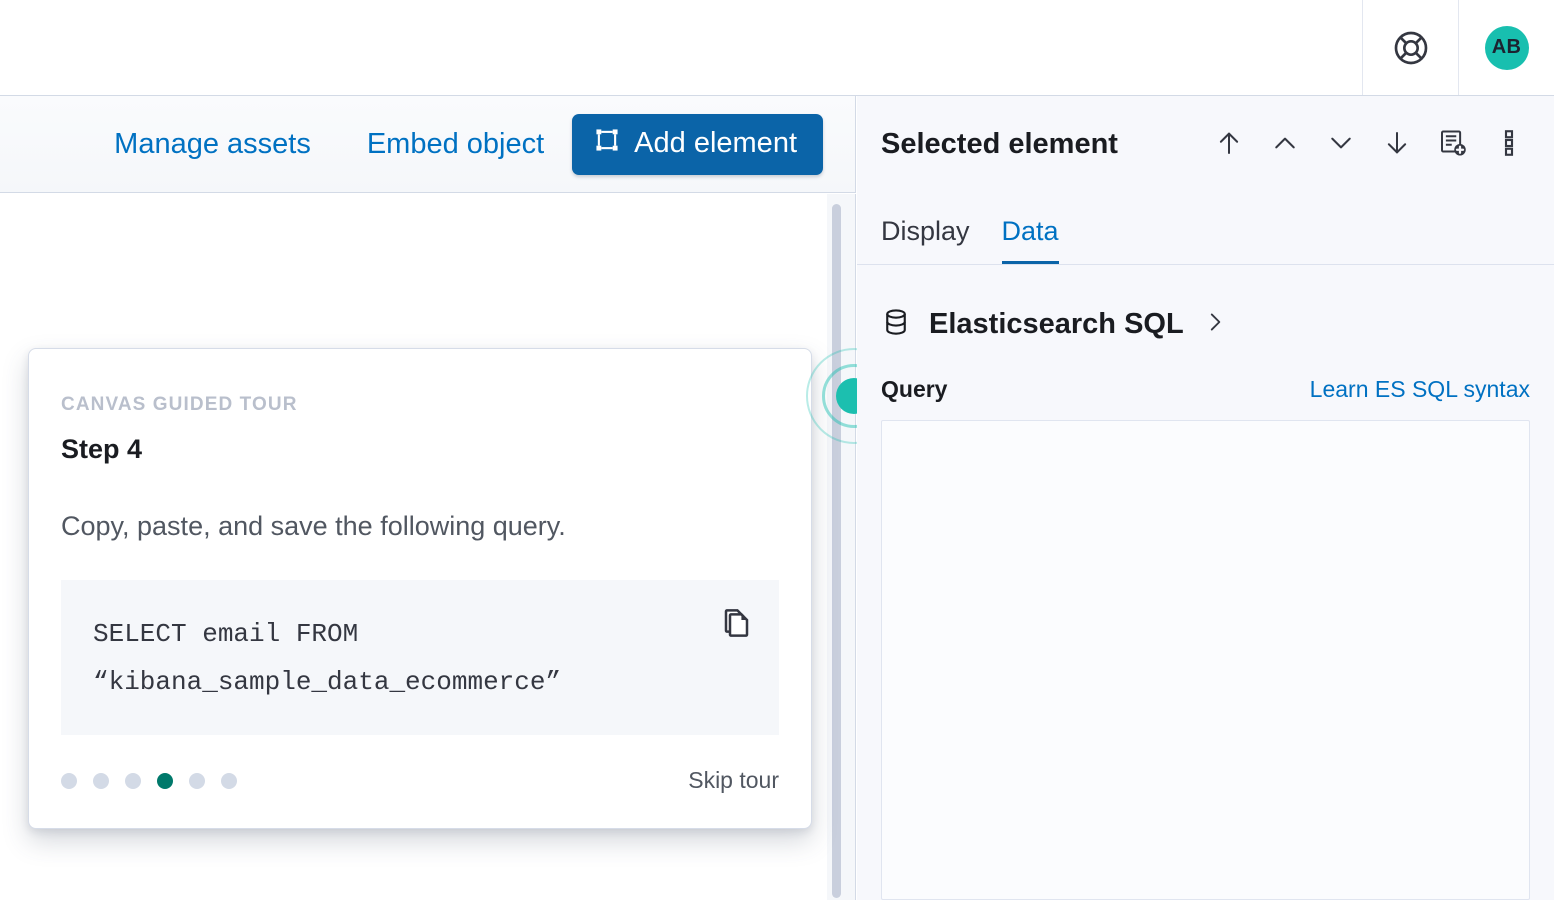 The width and height of the screenshot is (1554, 900). What do you see at coordinates (1030, 240) in the screenshot?
I see `tab-data: Data` at bounding box center [1030, 240].